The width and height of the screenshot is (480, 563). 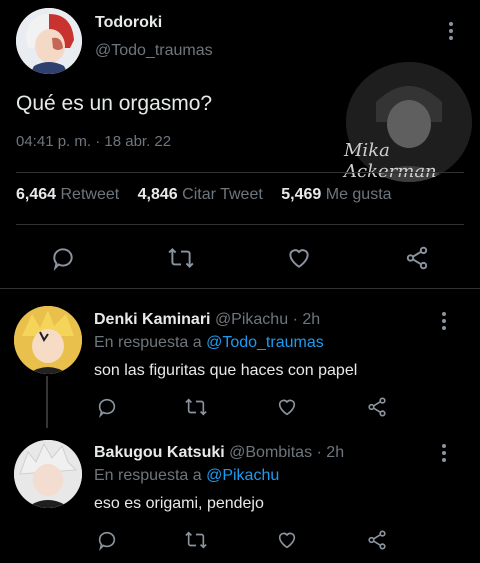 I want to click on reply-icon, so click(x=63, y=258).